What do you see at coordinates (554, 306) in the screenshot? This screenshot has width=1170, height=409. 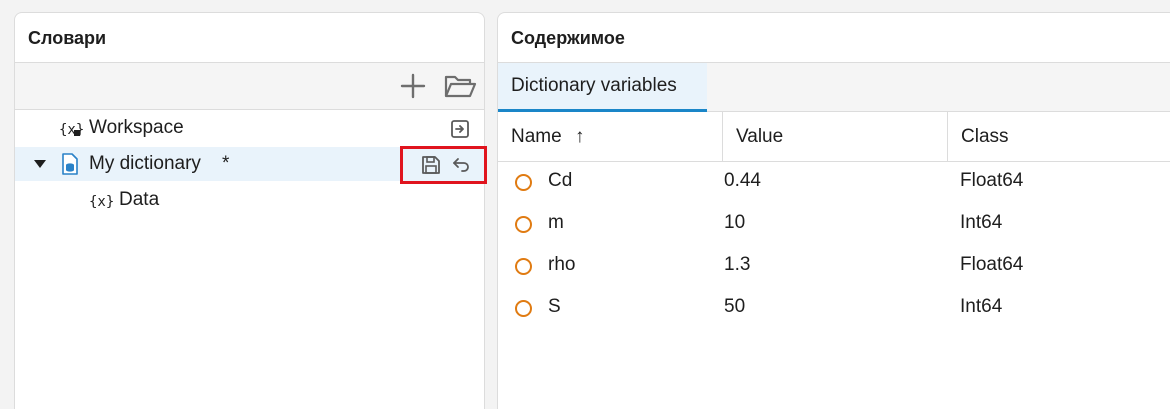 I see `cell-name: S` at bounding box center [554, 306].